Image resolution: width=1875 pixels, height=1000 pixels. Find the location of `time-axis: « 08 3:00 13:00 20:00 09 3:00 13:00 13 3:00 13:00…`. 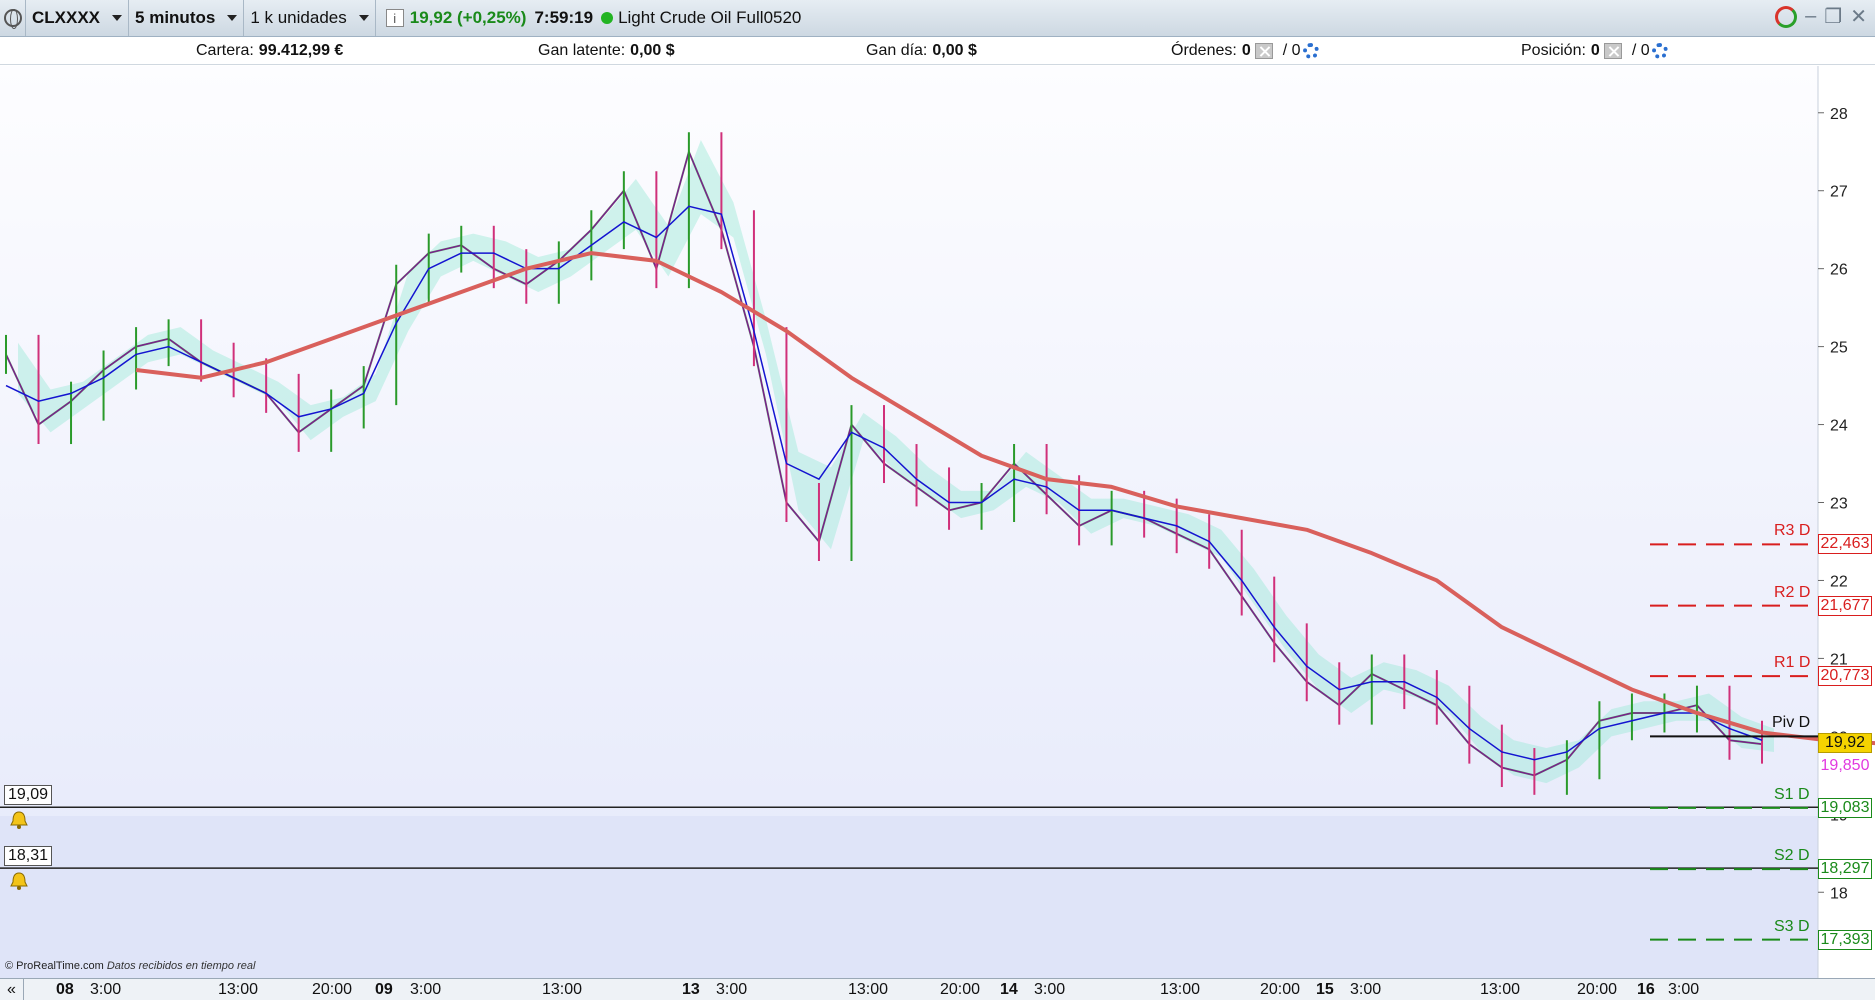

time-axis: « 08 3:00 13:00 20:00 09 3:00 13:00 13 3:00 13:00… is located at coordinates (937, 989).